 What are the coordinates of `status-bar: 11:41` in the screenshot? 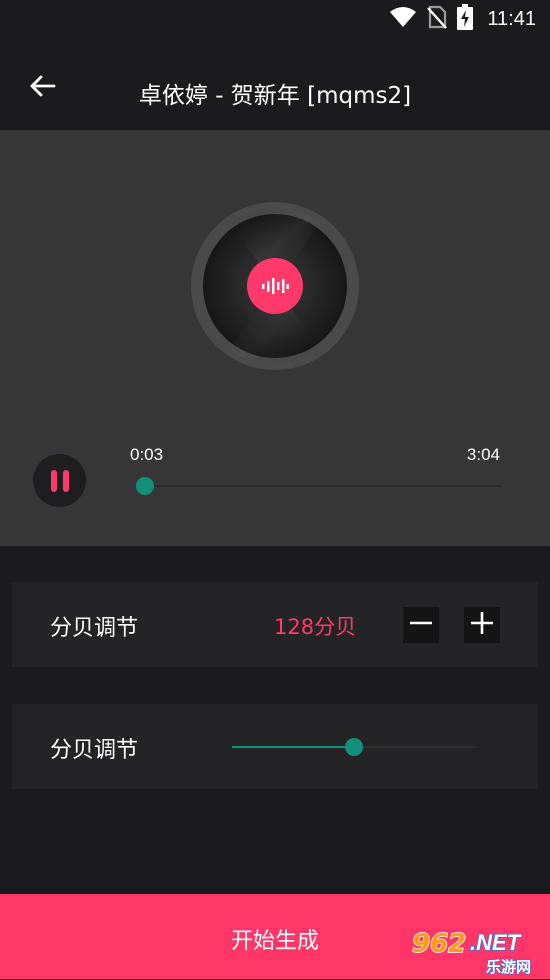 It's located at (275, 19).